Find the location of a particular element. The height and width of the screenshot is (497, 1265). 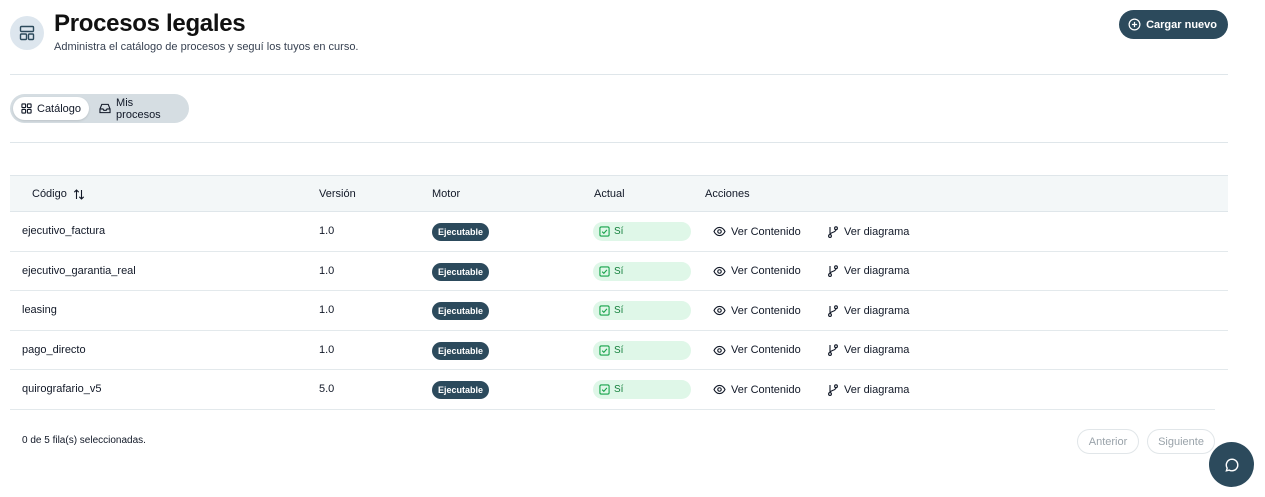

sort-icon is located at coordinates (79, 194).